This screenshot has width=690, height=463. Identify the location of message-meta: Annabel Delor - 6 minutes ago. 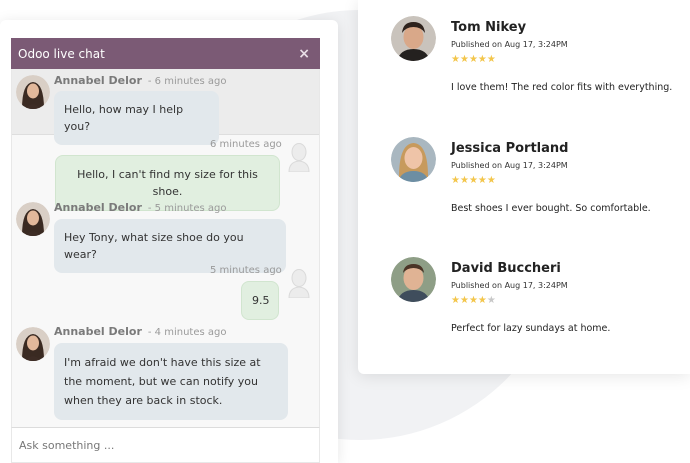
(140, 80).